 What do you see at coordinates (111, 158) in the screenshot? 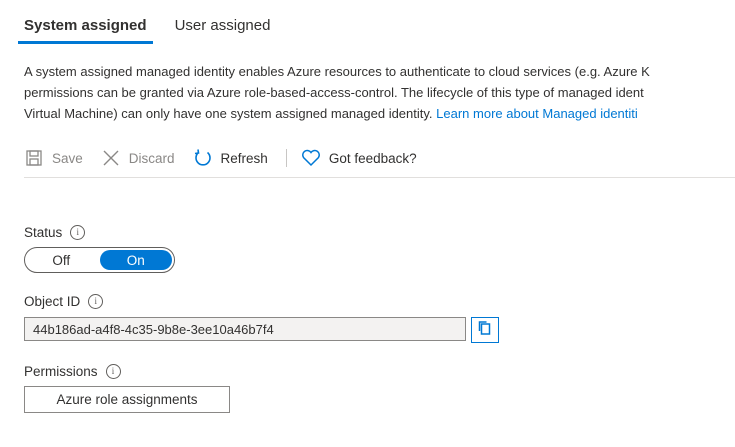
I see `close-icon` at bounding box center [111, 158].